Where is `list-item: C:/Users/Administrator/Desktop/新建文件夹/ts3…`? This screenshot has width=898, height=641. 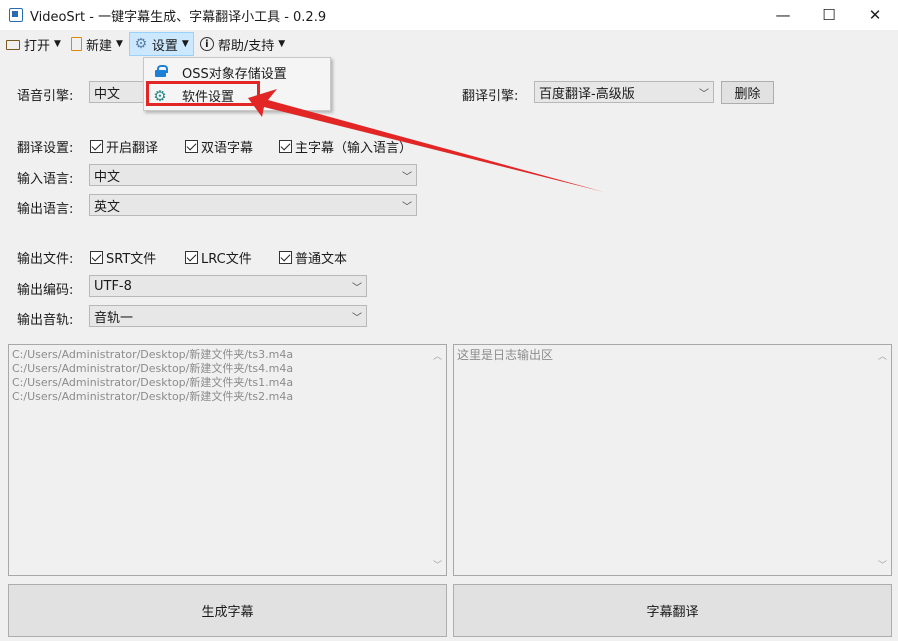 list-item: C:/Users/Administrator/Desktop/新建文件夹/ts3… is located at coordinates (153, 354).